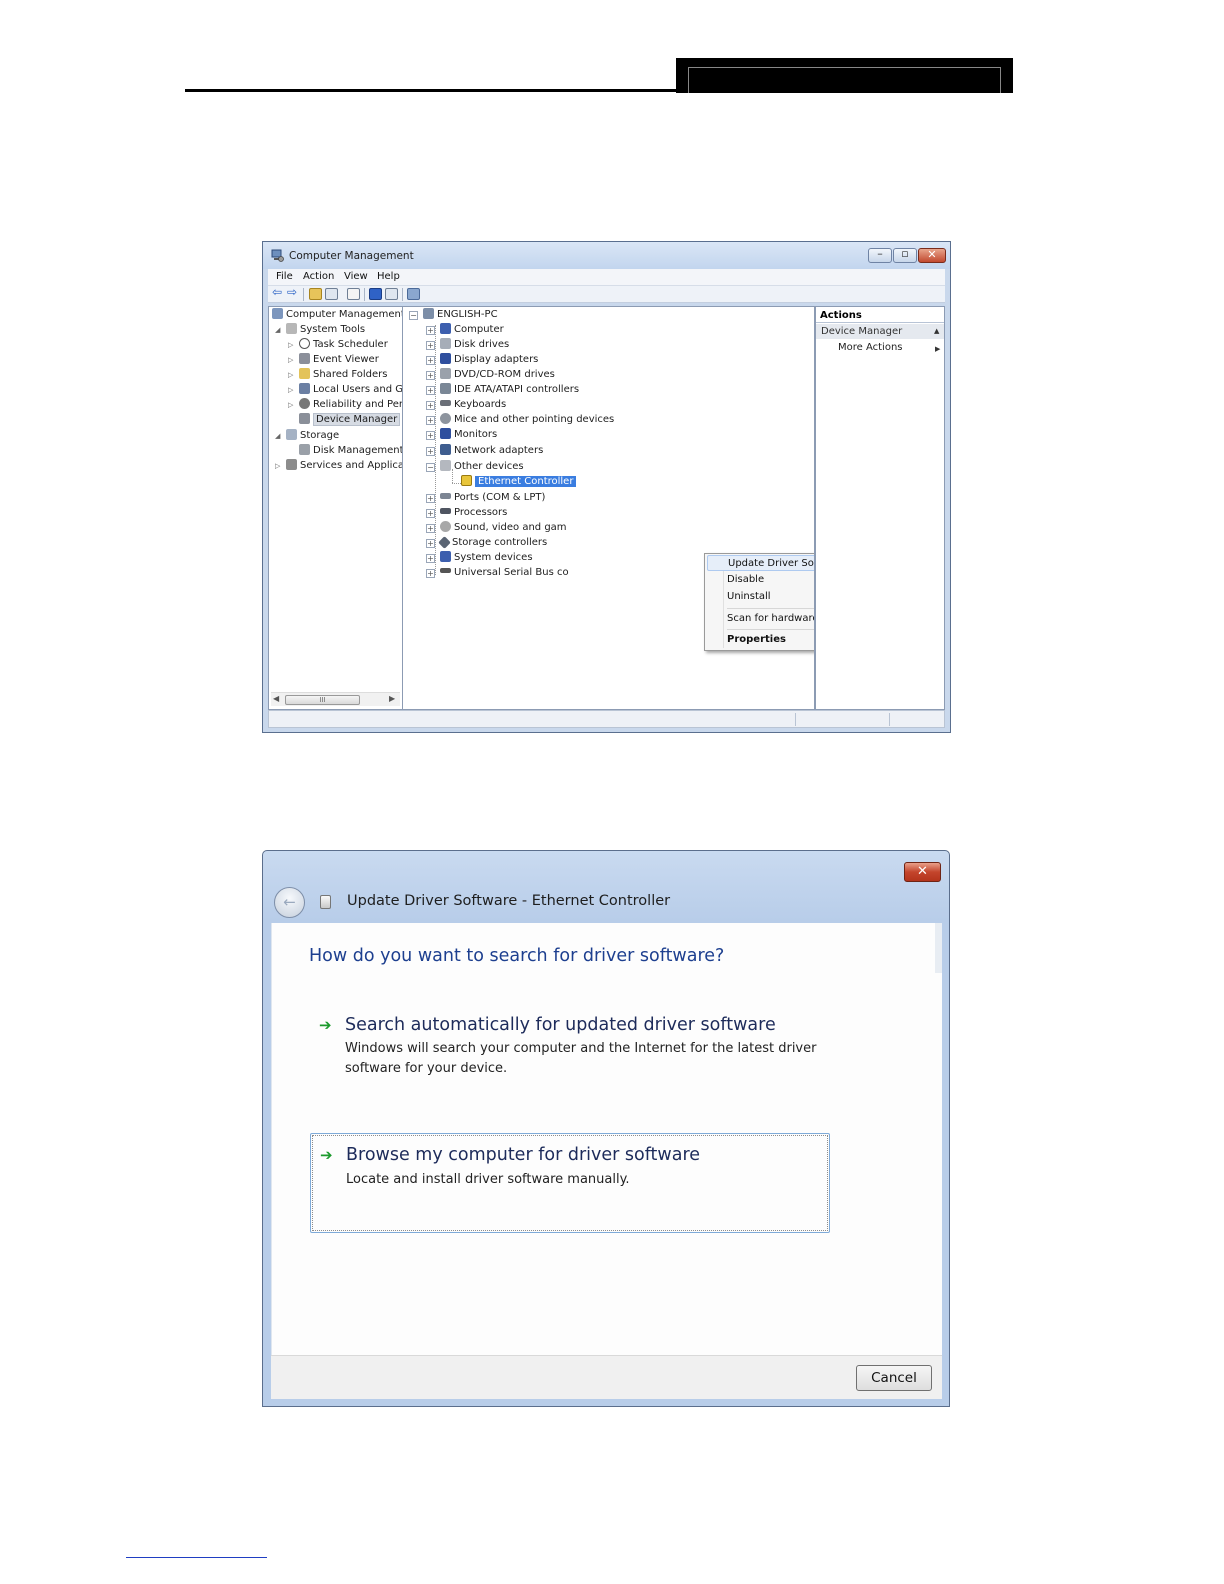 This screenshot has height=1584, width=1224. Describe the element at coordinates (333, 360) in the screenshot. I see `tree-item-event-viewer: ▷ Event Viewer` at that location.